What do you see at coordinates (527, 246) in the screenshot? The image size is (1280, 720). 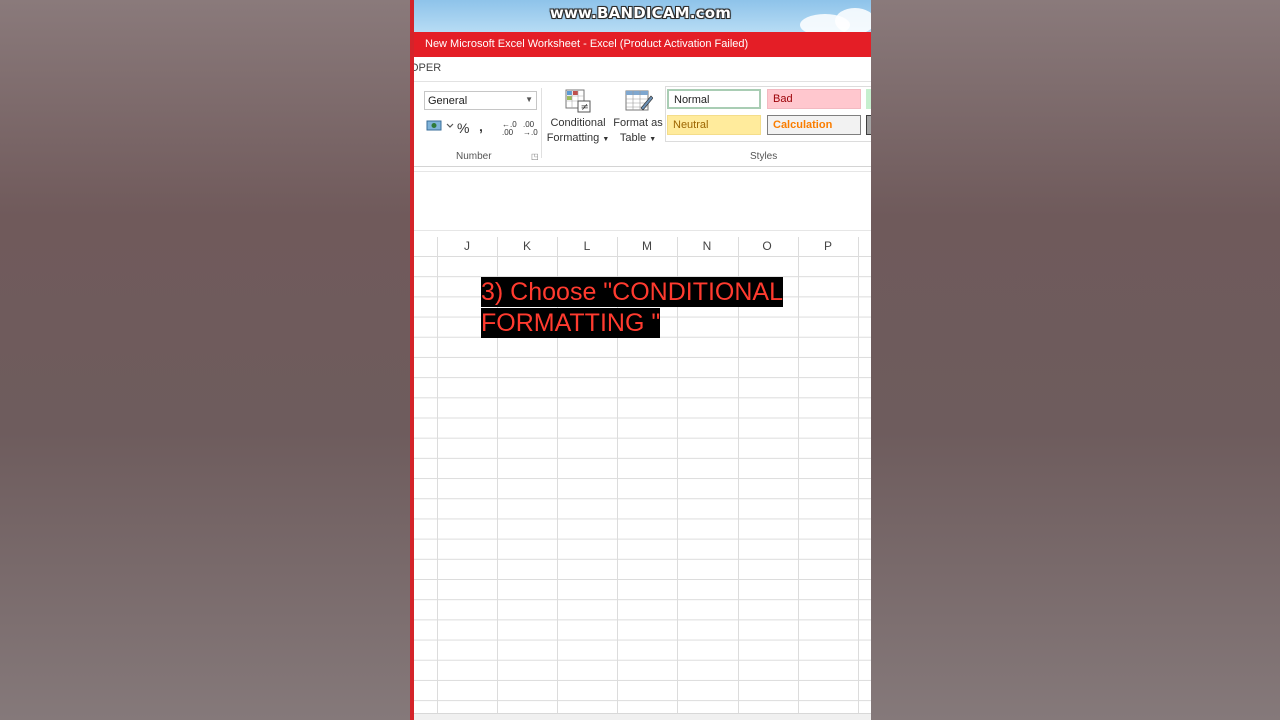 I see `column-header: K` at bounding box center [527, 246].